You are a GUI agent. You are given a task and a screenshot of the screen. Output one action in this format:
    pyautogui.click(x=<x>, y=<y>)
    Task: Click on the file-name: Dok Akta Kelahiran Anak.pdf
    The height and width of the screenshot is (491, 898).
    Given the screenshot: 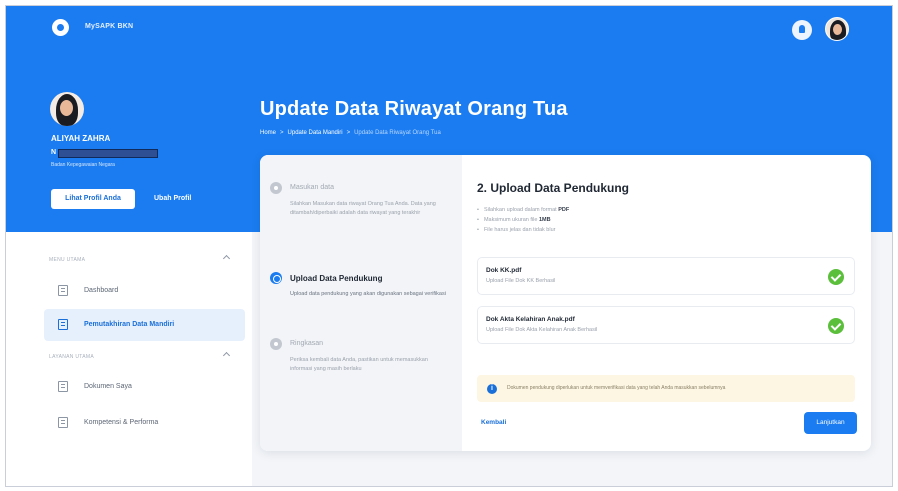 What is the action you would take?
    pyautogui.click(x=530, y=319)
    